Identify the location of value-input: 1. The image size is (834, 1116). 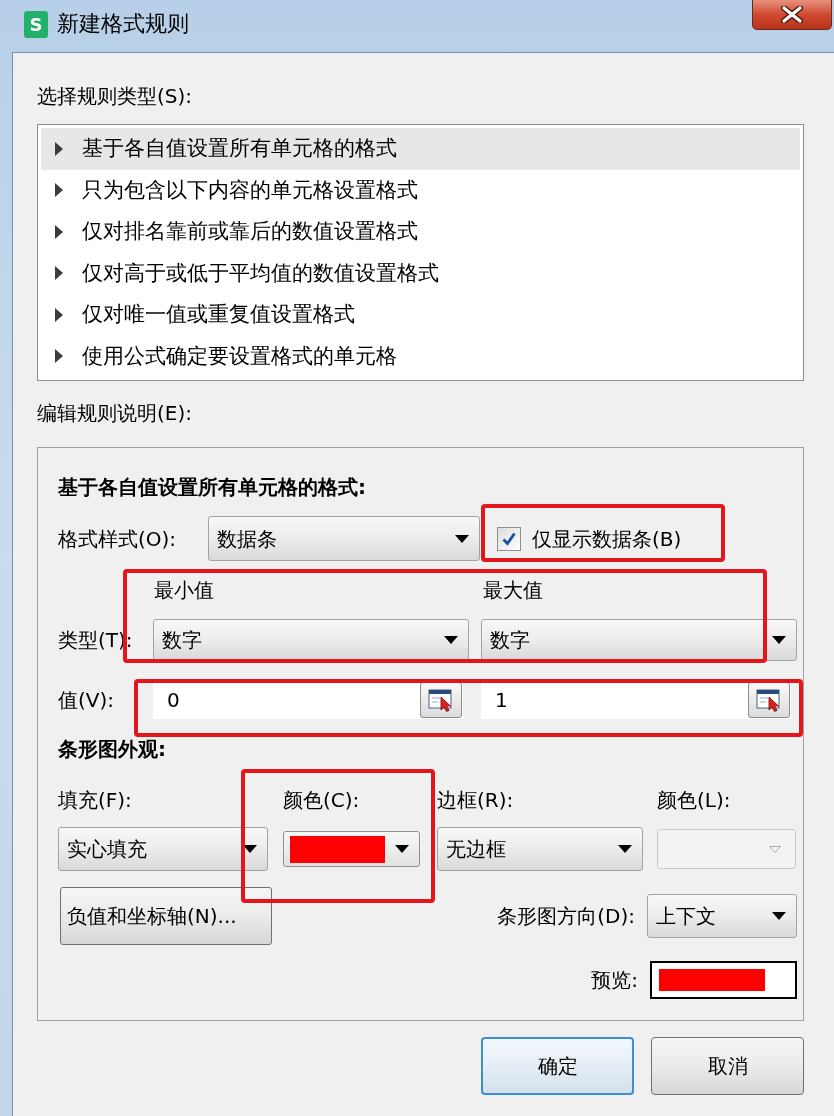
(636, 700).